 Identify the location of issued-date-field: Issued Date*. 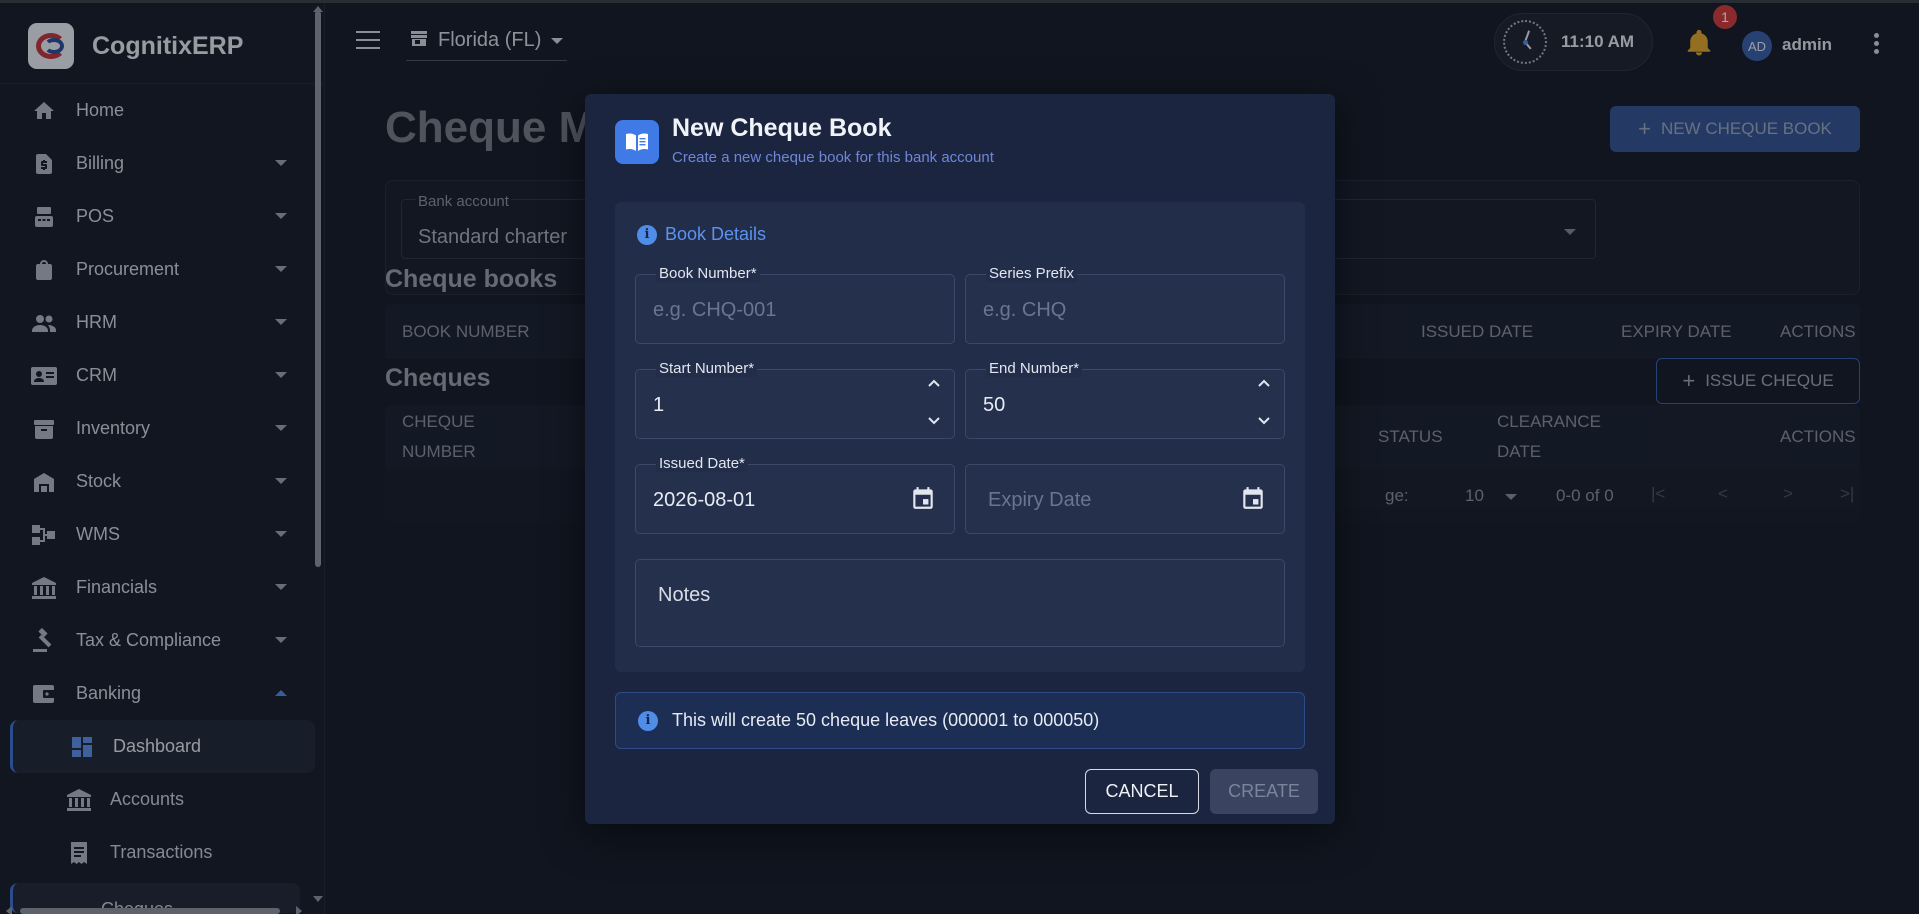
(795, 494).